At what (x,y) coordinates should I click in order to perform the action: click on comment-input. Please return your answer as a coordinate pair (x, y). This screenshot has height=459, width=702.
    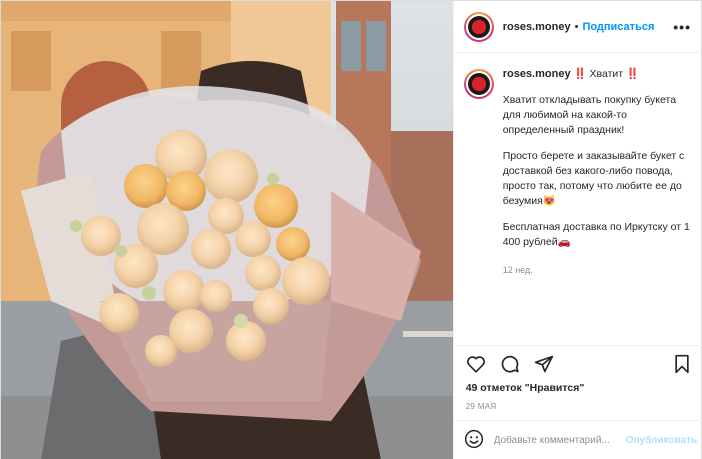
    Looking at the image, I should click on (558, 440).